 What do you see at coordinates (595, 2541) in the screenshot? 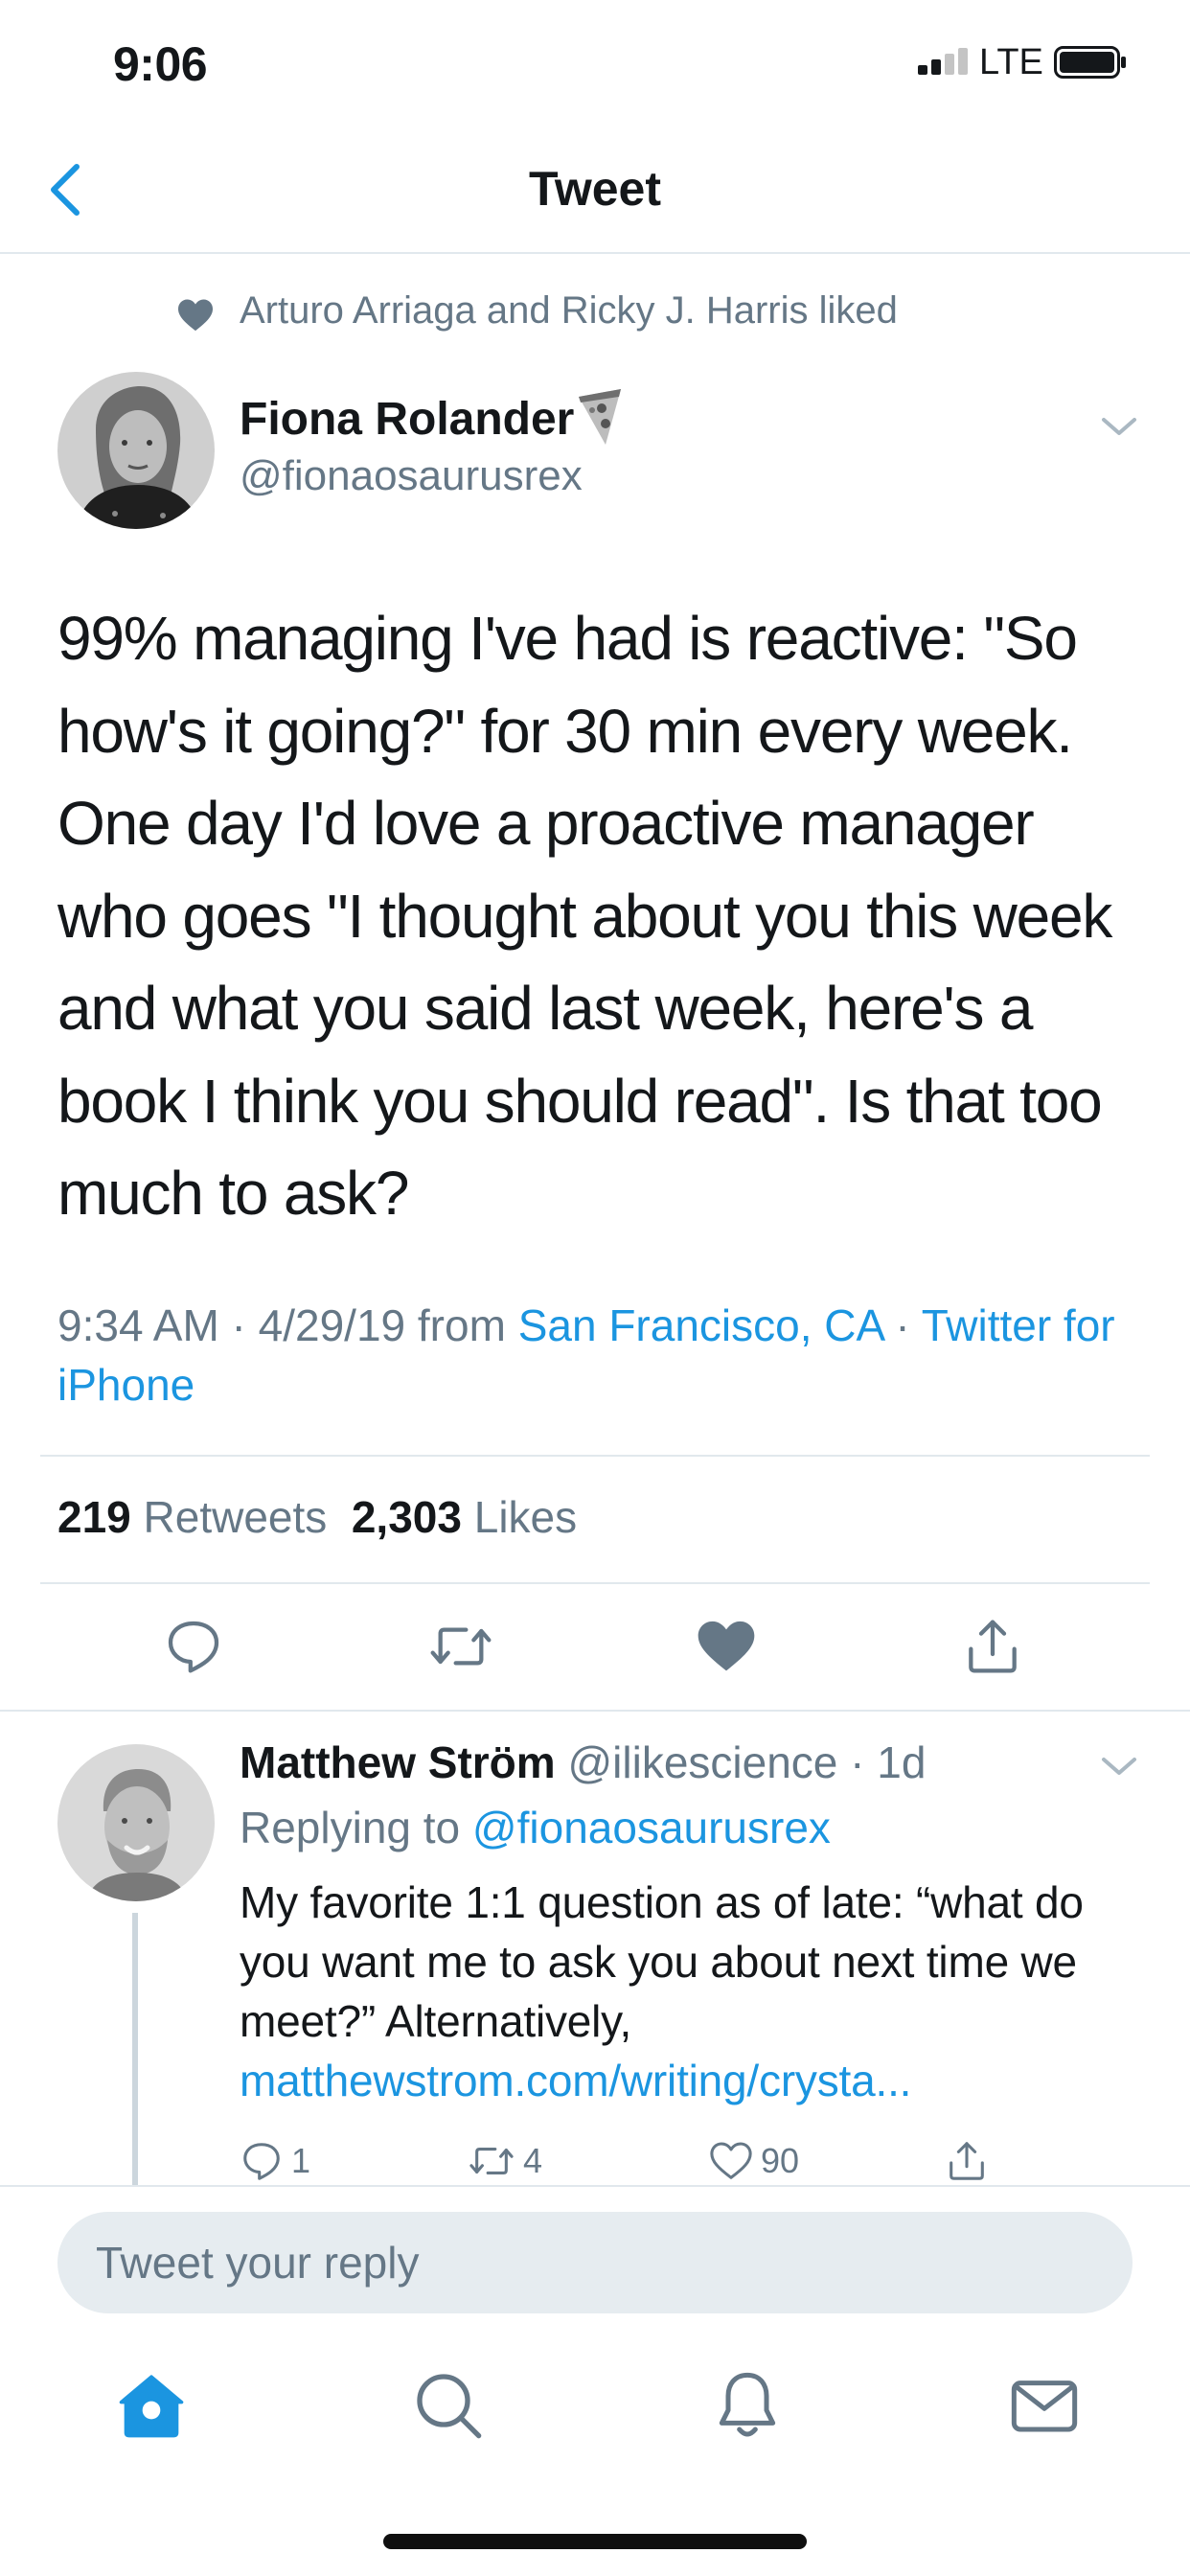
I see `home-indicator` at bounding box center [595, 2541].